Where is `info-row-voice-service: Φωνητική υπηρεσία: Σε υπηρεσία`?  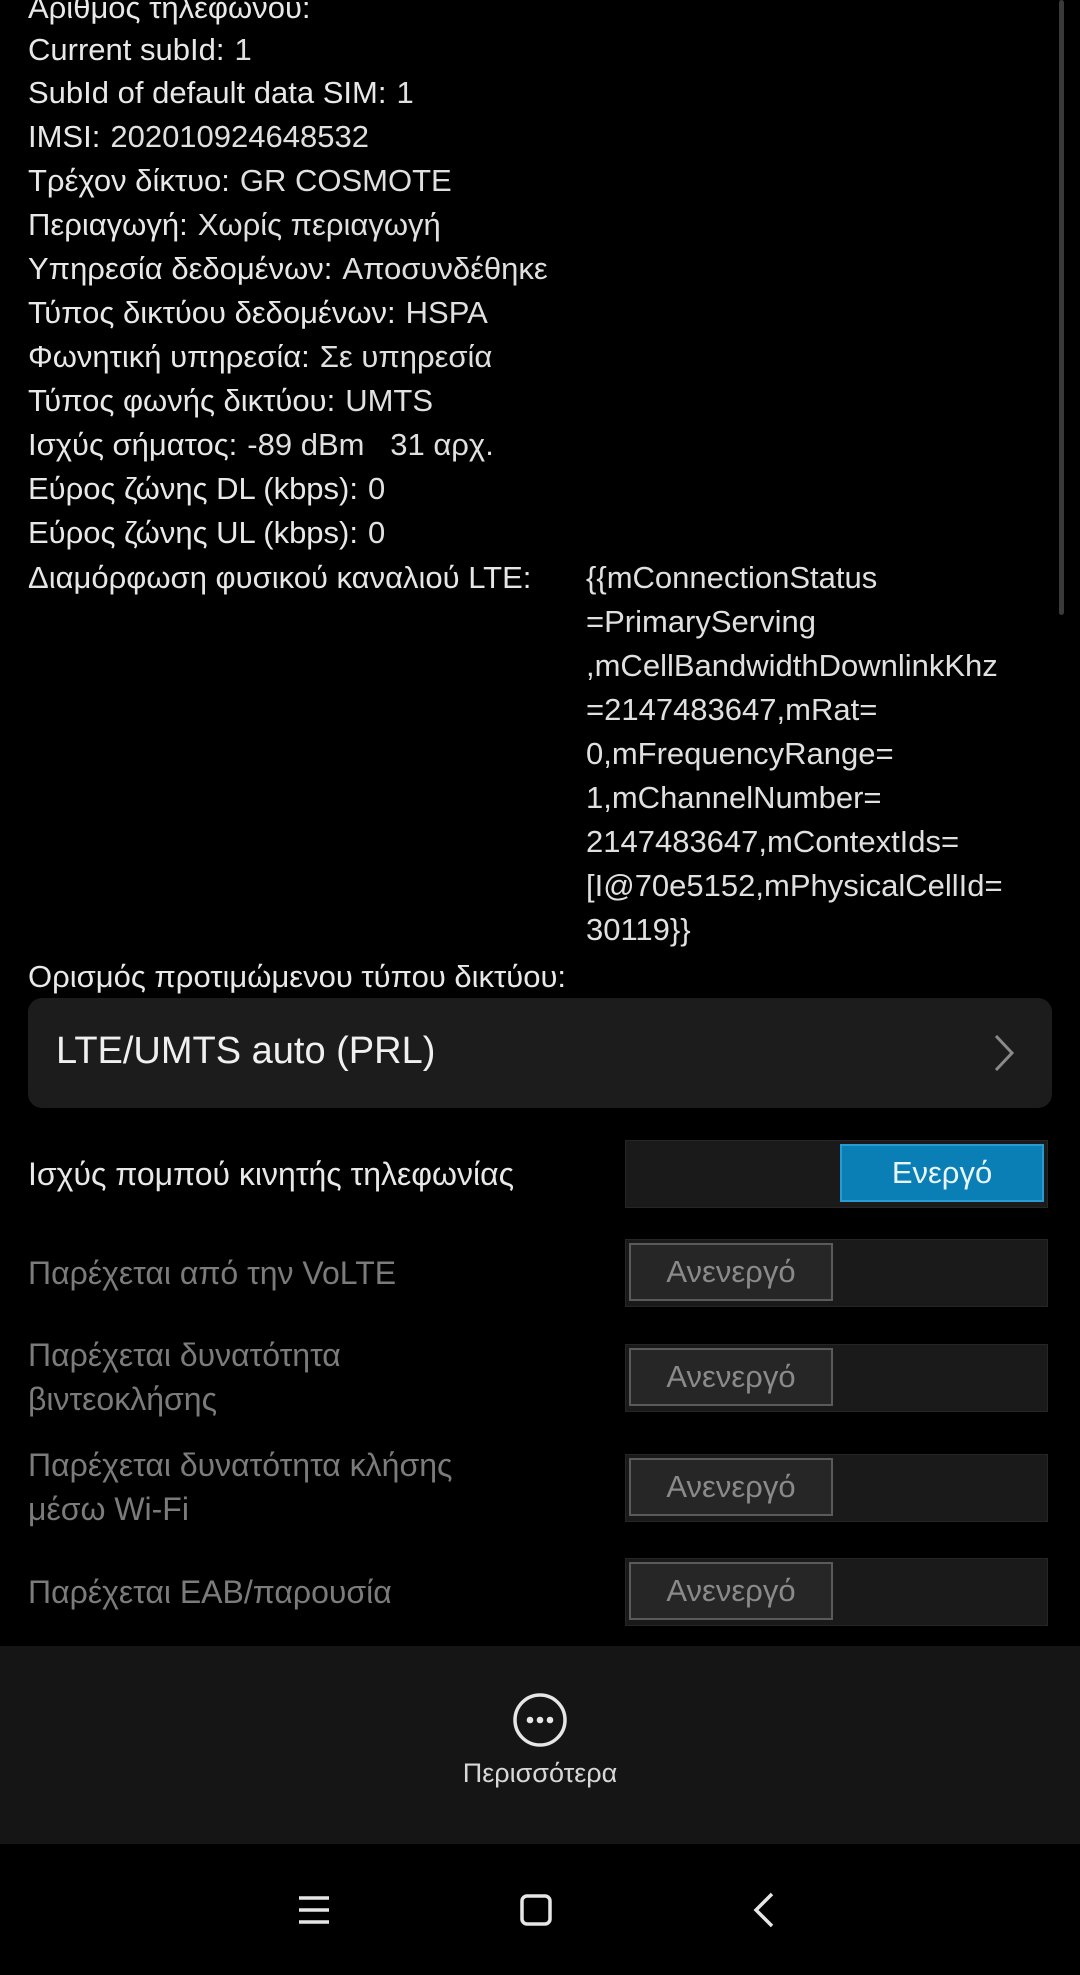 info-row-voice-service: Φωνητική υπηρεσία: Σε υπηρεσία is located at coordinates (260, 357).